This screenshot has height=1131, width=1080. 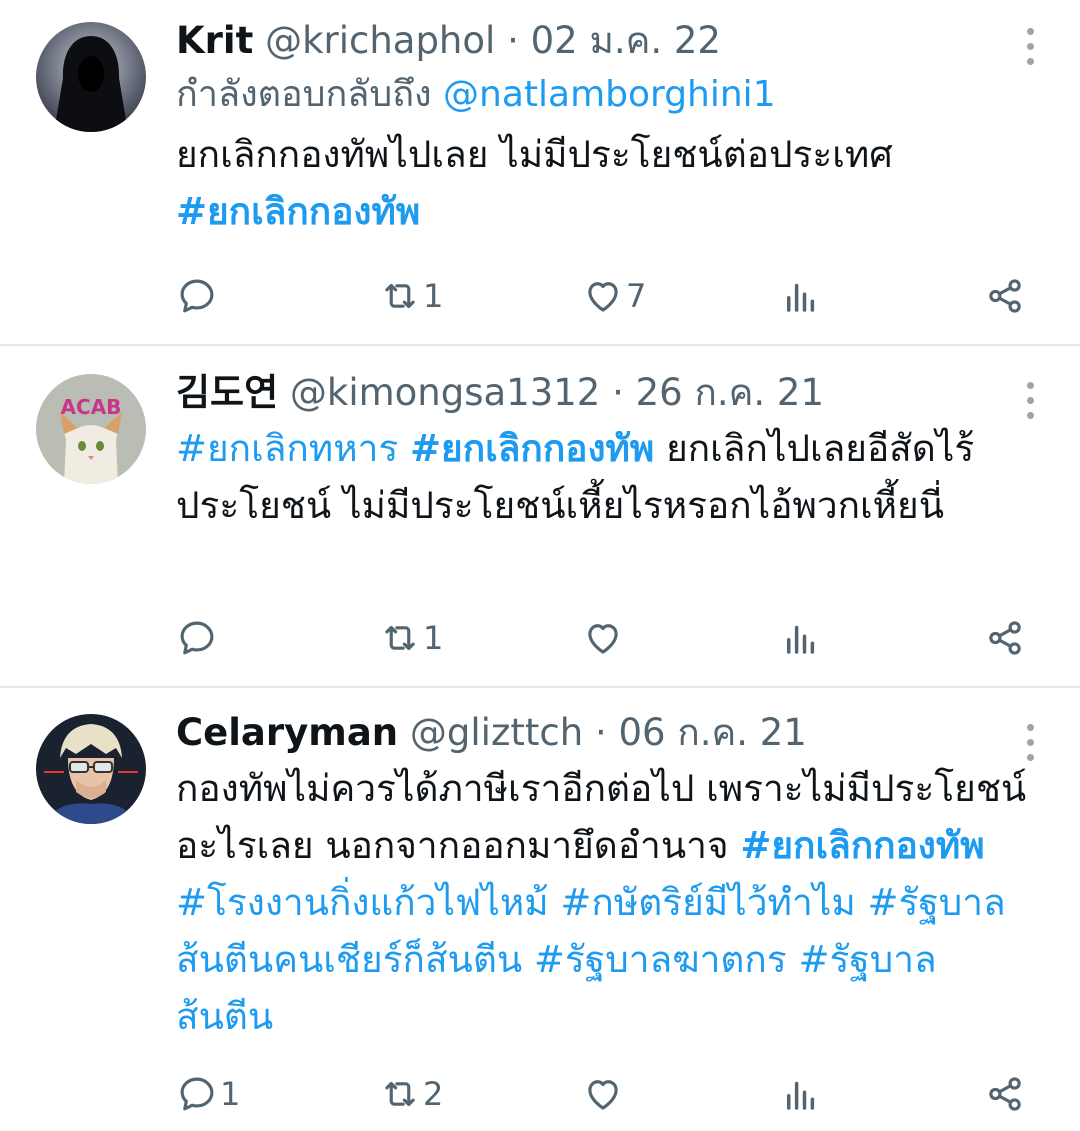 What do you see at coordinates (227, 392) in the screenshot?
I see `display-name: 김도연` at bounding box center [227, 392].